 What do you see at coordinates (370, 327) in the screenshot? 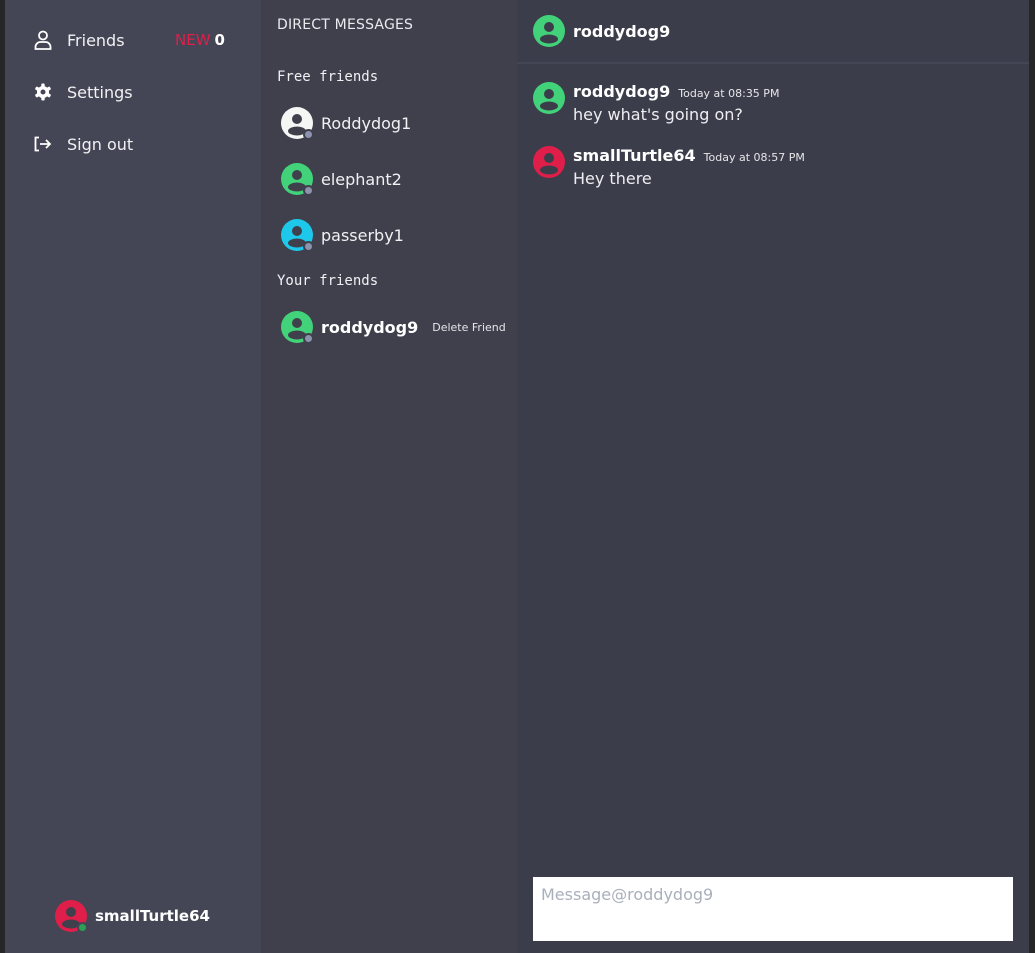
I see `friend-name: roddydog9` at bounding box center [370, 327].